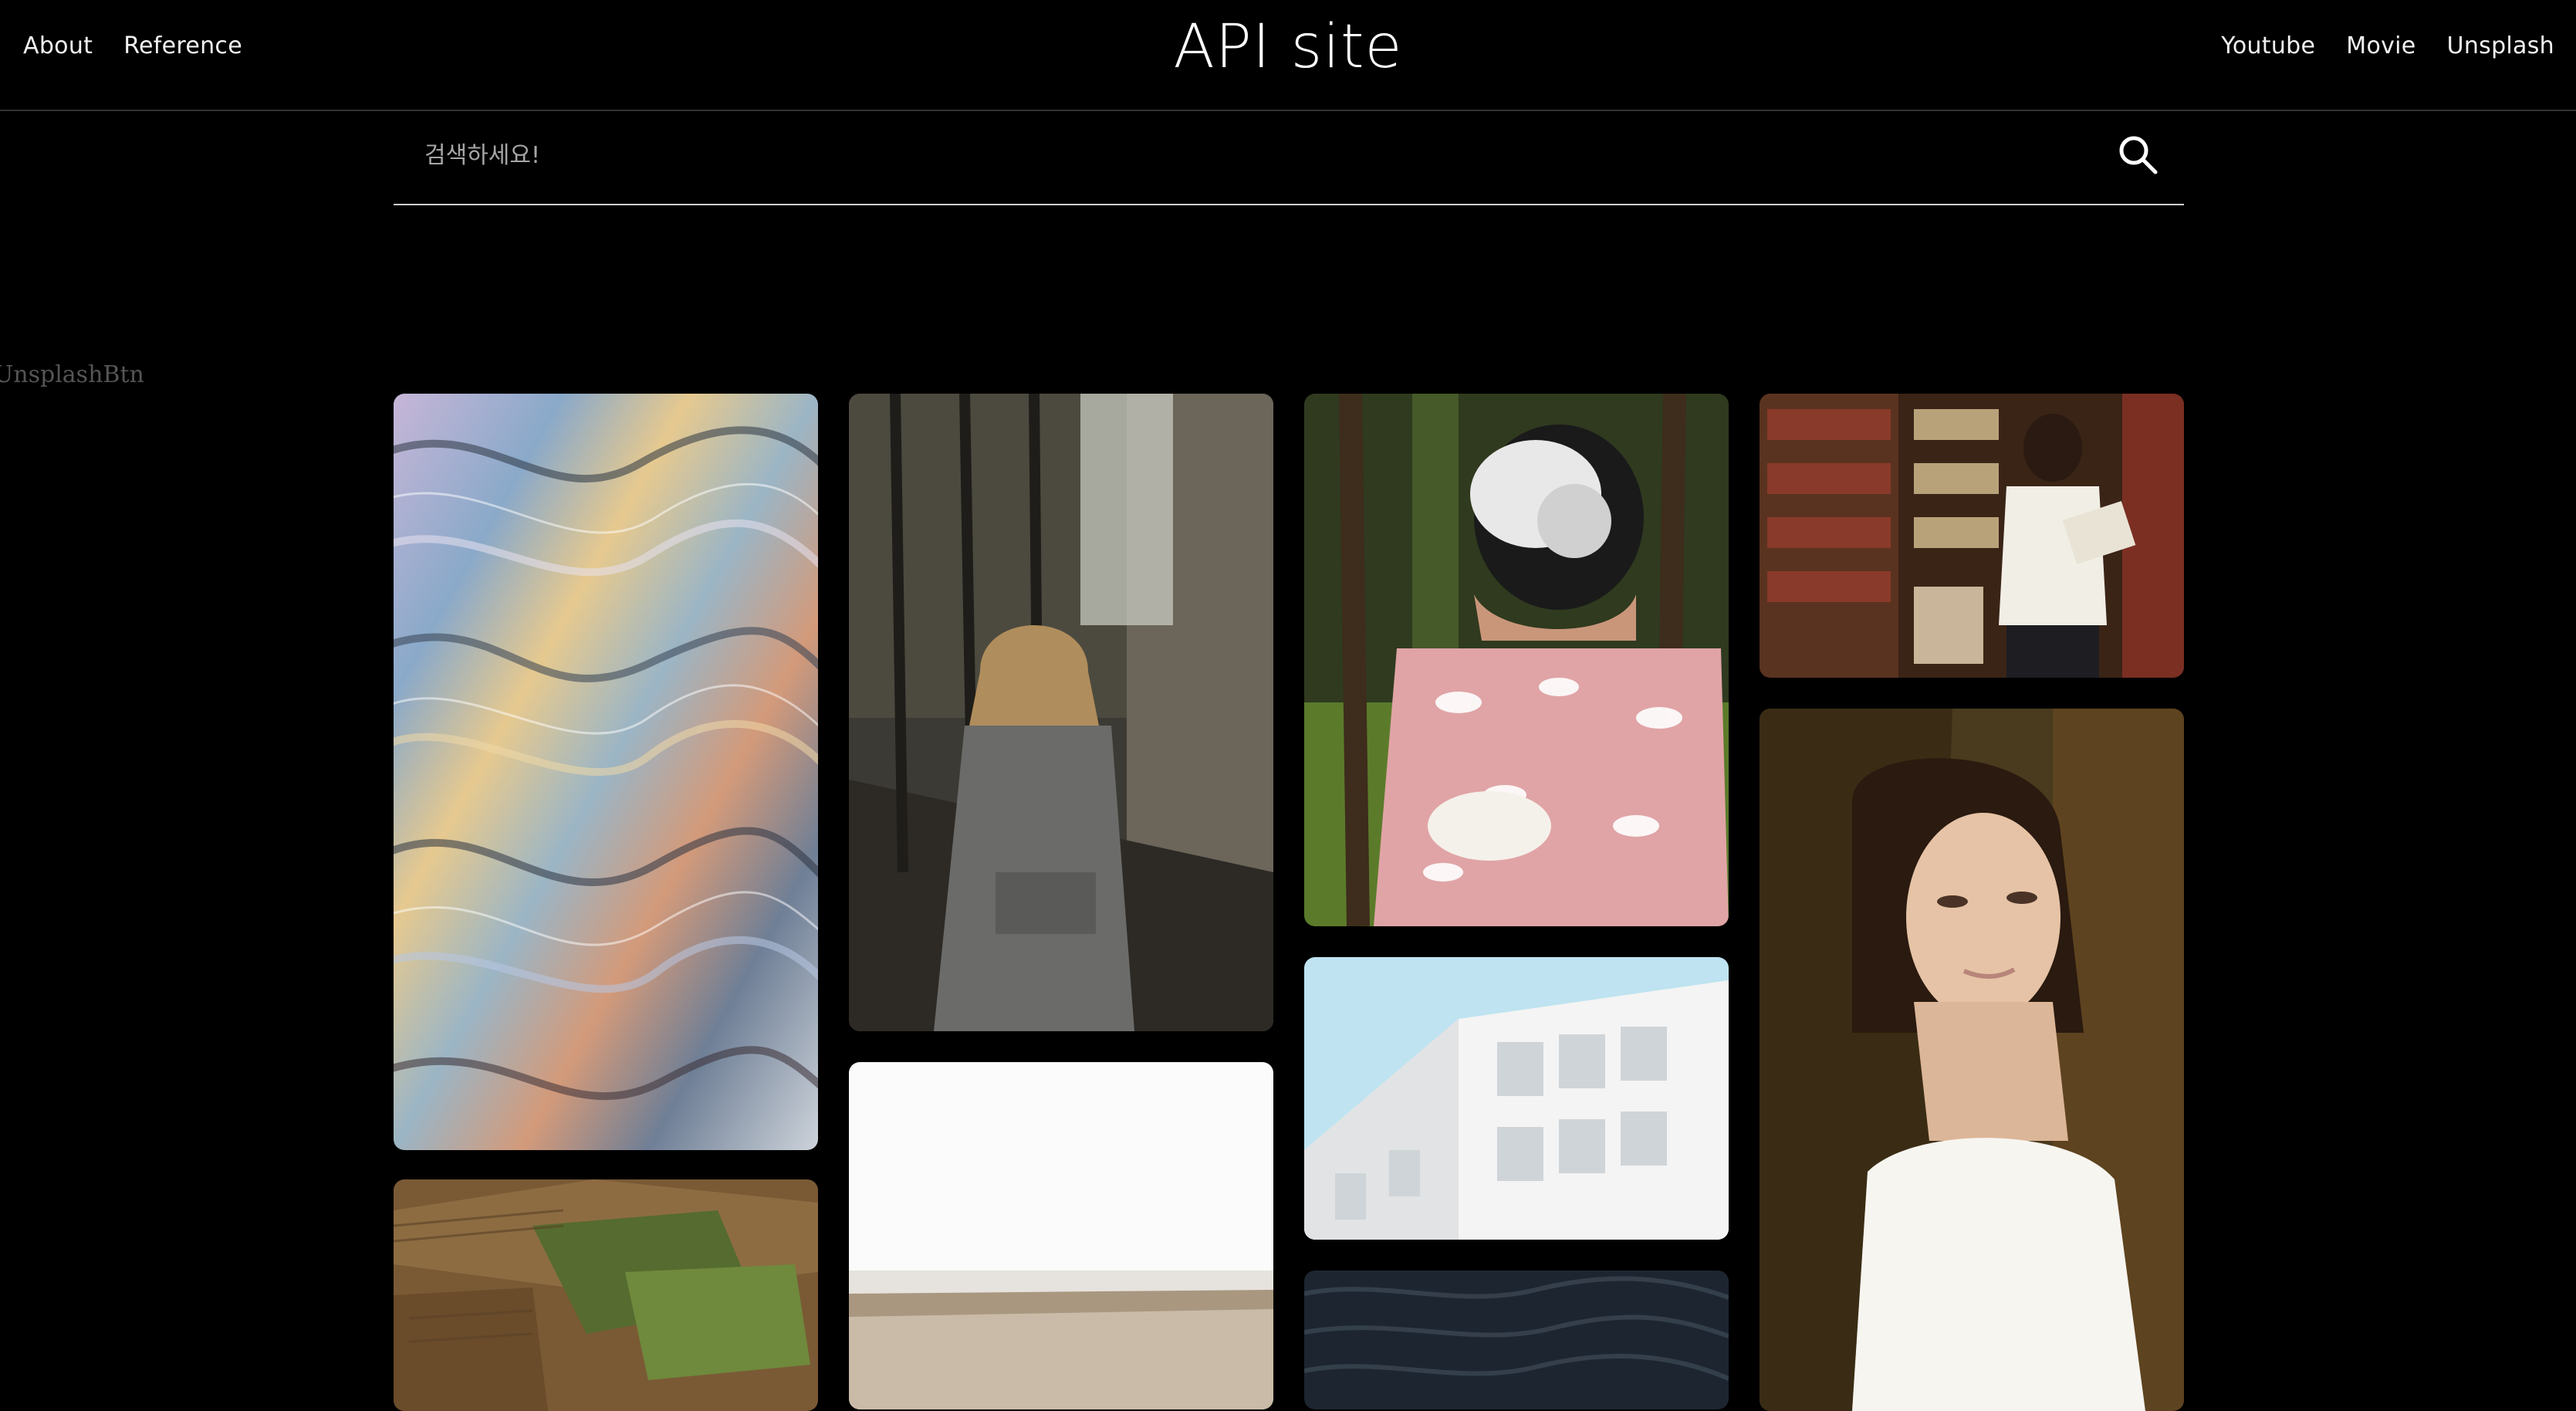  What do you see at coordinates (1516, 660) in the screenshot?
I see `photo-woman-with-vr-headset` at bounding box center [1516, 660].